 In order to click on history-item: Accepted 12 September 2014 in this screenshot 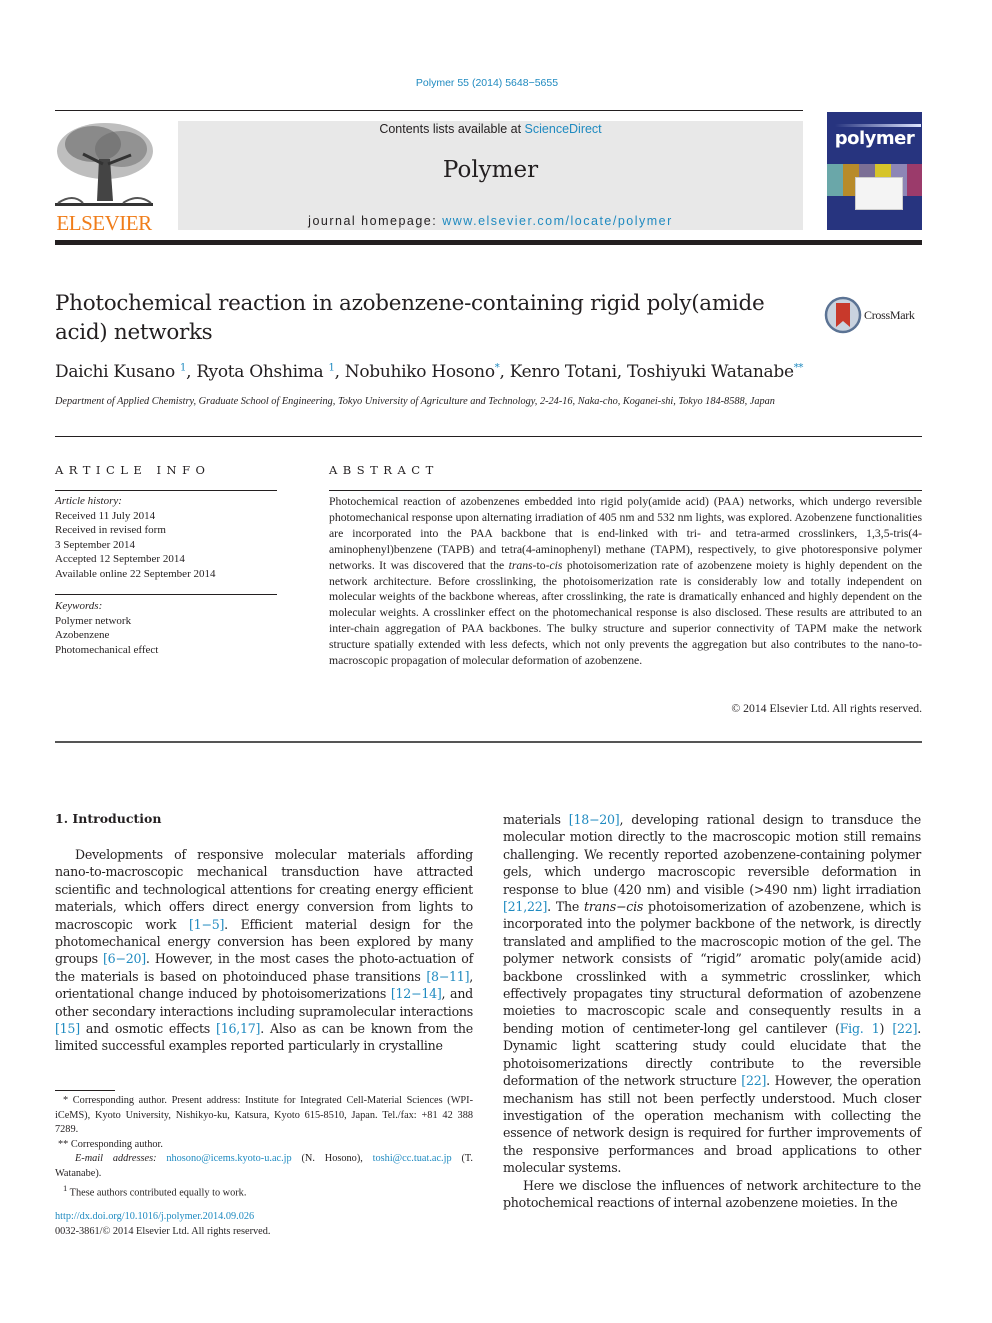, I will do `click(120, 559)`.